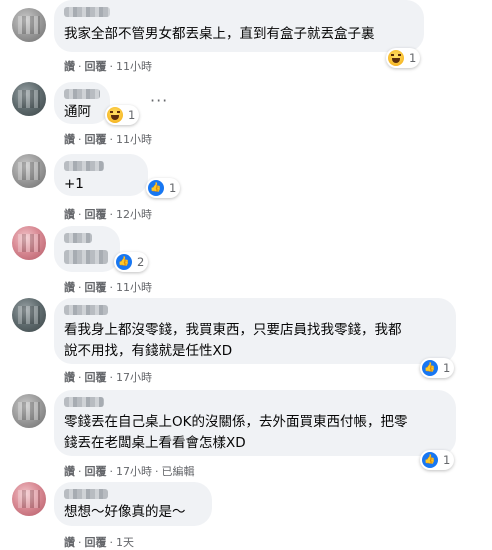 Image resolution: width=492 pixels, height=550 pixels. What do you see at coordinates (159, 100) in the screenshot?
I see `more-horizontal-icon: ···` at bounding box center [159, 100].